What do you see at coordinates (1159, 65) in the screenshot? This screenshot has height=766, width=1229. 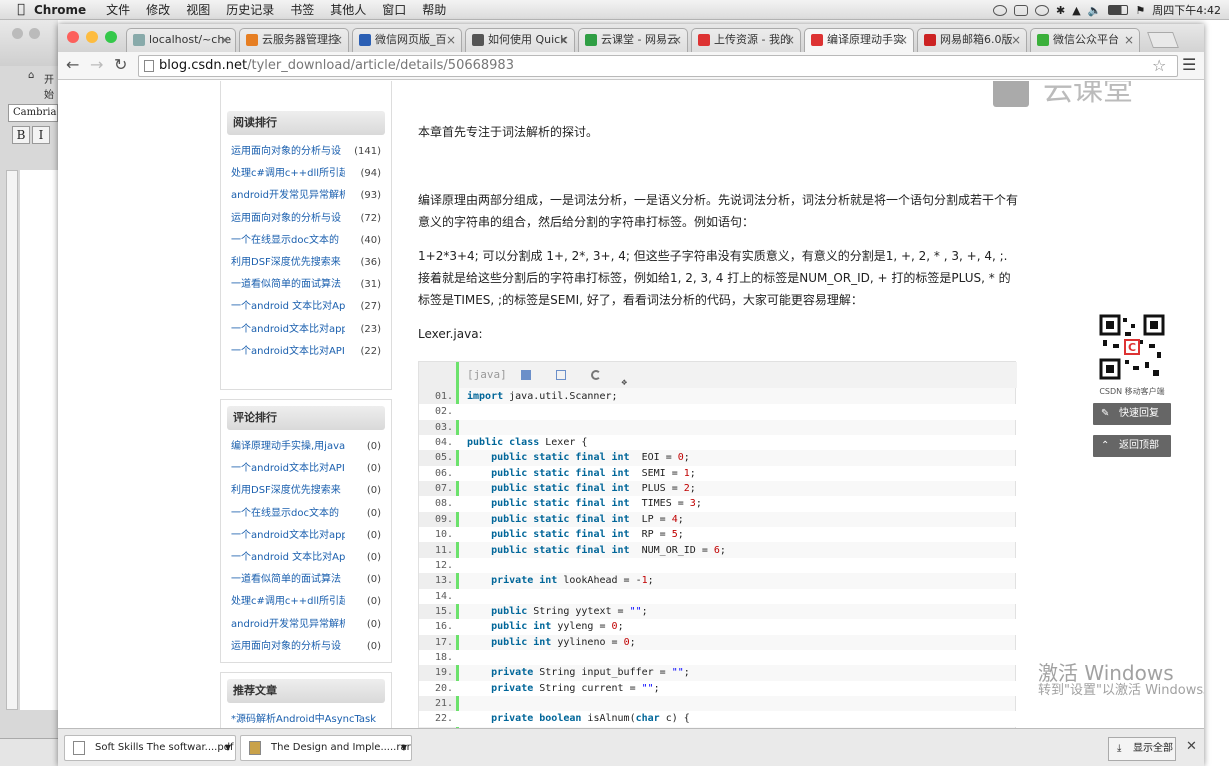 I see `bookmark-star-icon: ☆` at bounding box center [1159, 65].